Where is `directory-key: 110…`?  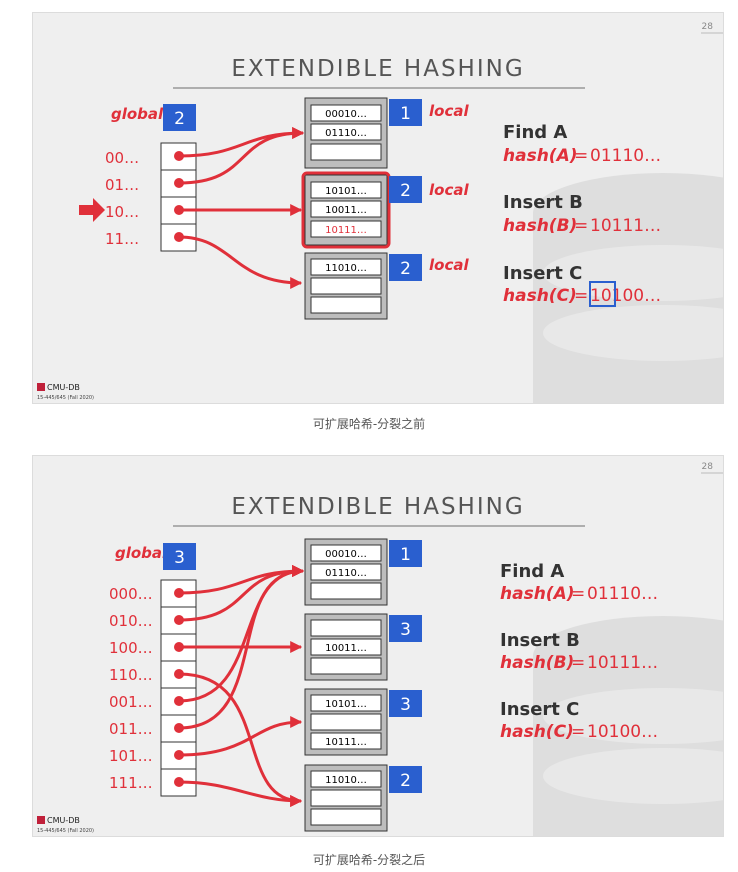
directory-key: 110… is located at coordinates (131, 675).